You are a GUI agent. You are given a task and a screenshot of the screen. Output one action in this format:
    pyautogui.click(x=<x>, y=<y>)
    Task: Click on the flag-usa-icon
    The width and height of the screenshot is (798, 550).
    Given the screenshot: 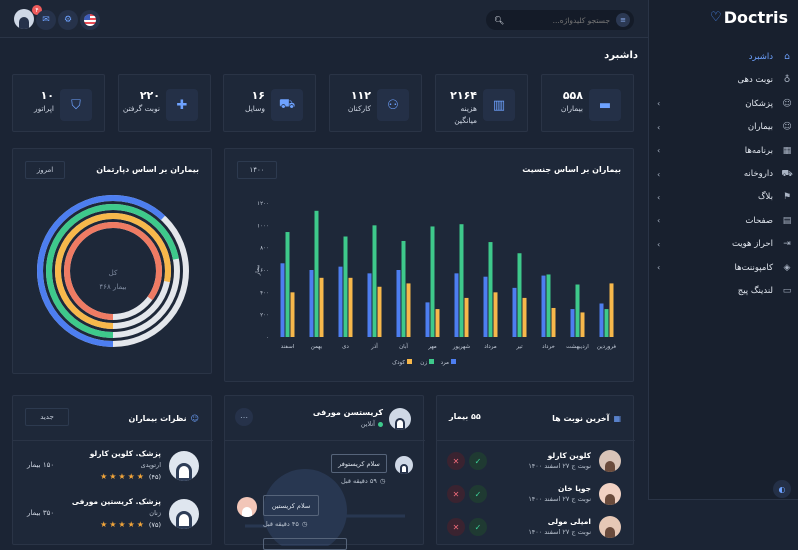 What is the action you would take?
    pyautogui.click(x=90, y=20)
    